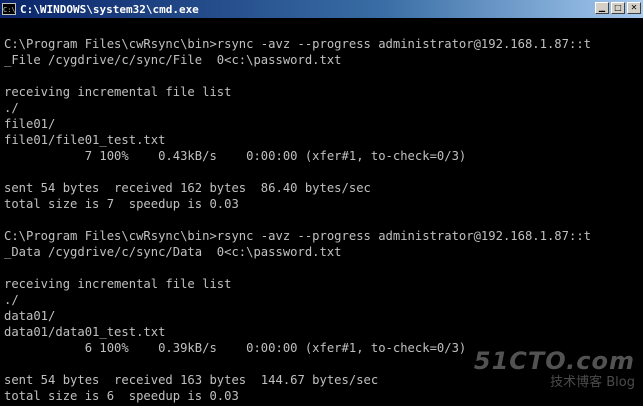  I want to click on console-line: file01/file01_test.txt, so click(85, 140).